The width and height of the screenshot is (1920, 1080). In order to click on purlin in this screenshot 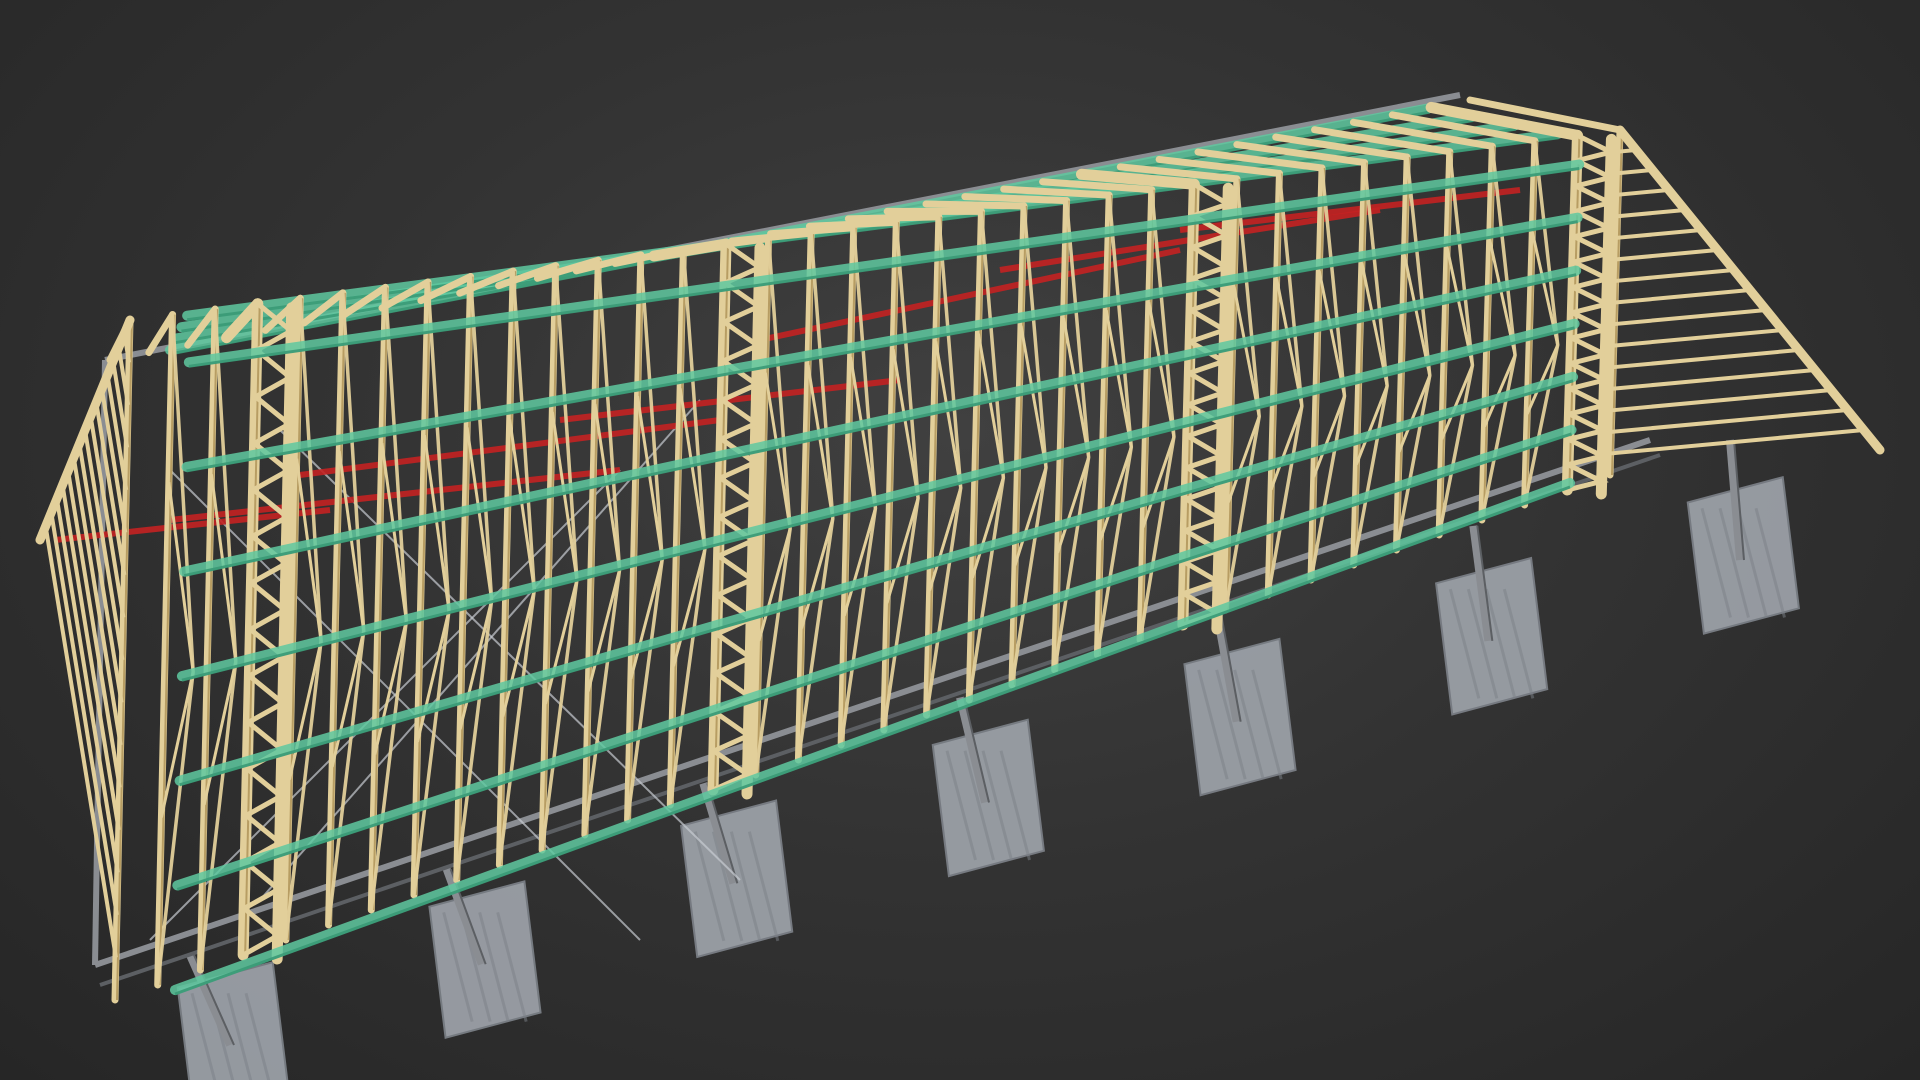, I will do `click(884, 263)`.